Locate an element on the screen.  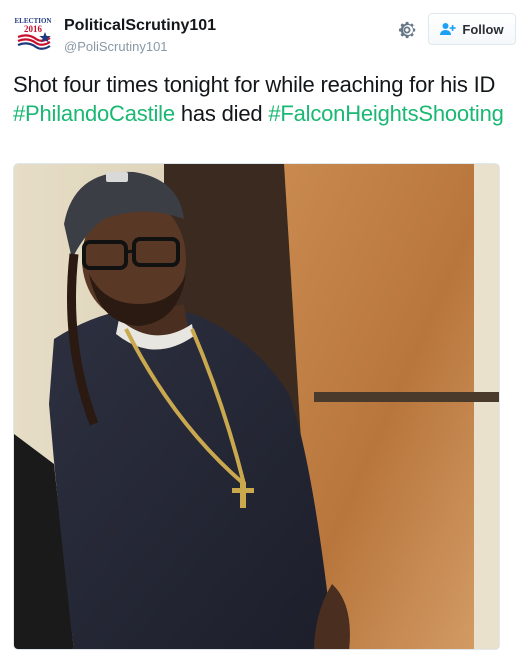
follow-button: Follow is located at coordinates (472, 29).